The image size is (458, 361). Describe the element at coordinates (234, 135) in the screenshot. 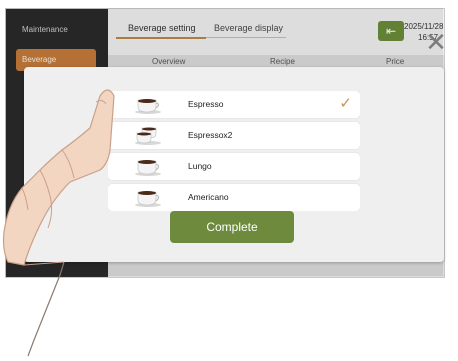

I see `beverage-row-espressox2: Espressox2` at that location.